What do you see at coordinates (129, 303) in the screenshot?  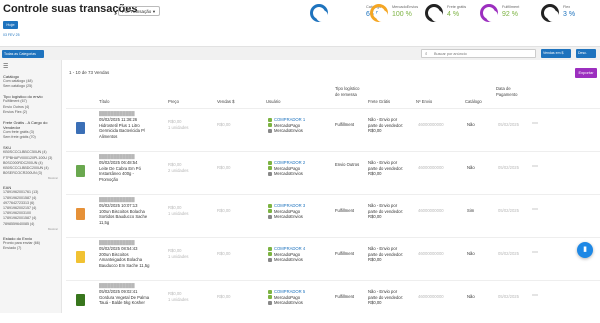 I see `product-title-line: Tauá - Balde 5kg Kosher` at bounding box center [129, 303].